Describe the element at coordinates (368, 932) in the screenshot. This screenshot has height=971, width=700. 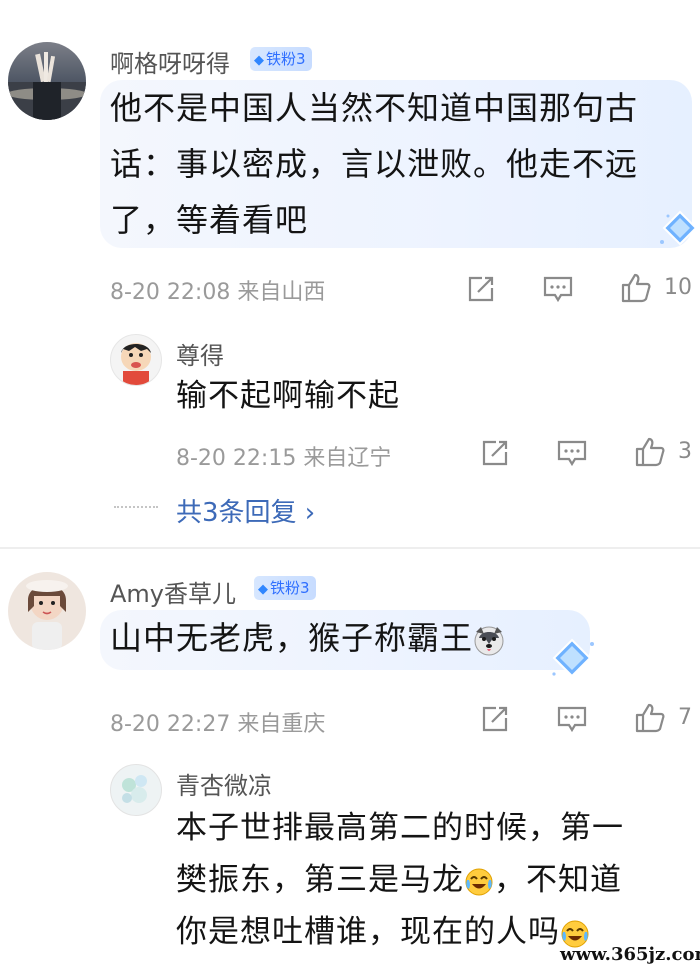
I see `reply-text-segment: 你是想吐槽谁，现在的人吗` at that location.